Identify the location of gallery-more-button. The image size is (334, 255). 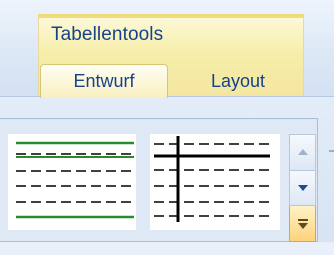
(302, 224).